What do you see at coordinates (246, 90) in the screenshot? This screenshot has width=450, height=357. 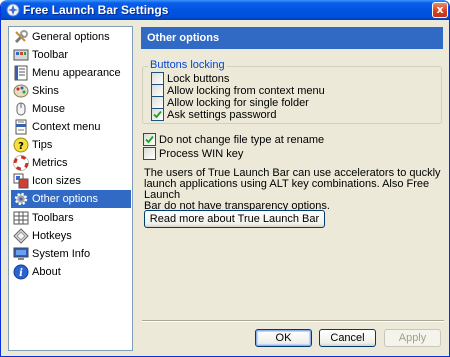 I see `checkbox-label: Allow locking from context menu` at bounding box center [246, 90].